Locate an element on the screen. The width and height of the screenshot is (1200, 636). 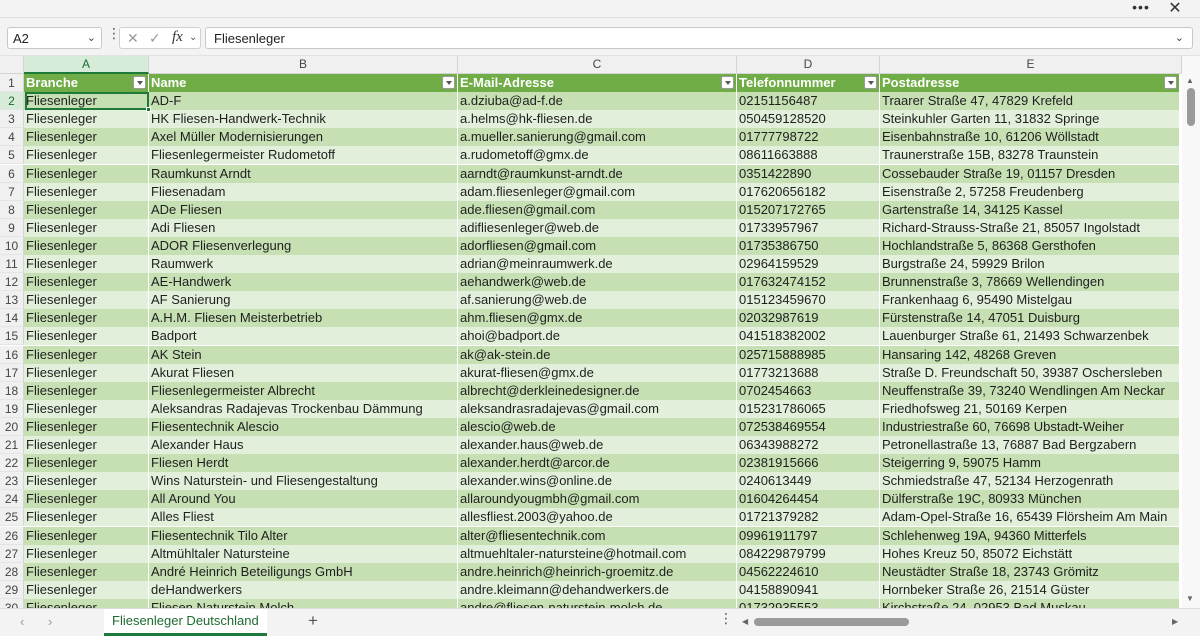
row-header: 11 is located at coordinates (12, 264).